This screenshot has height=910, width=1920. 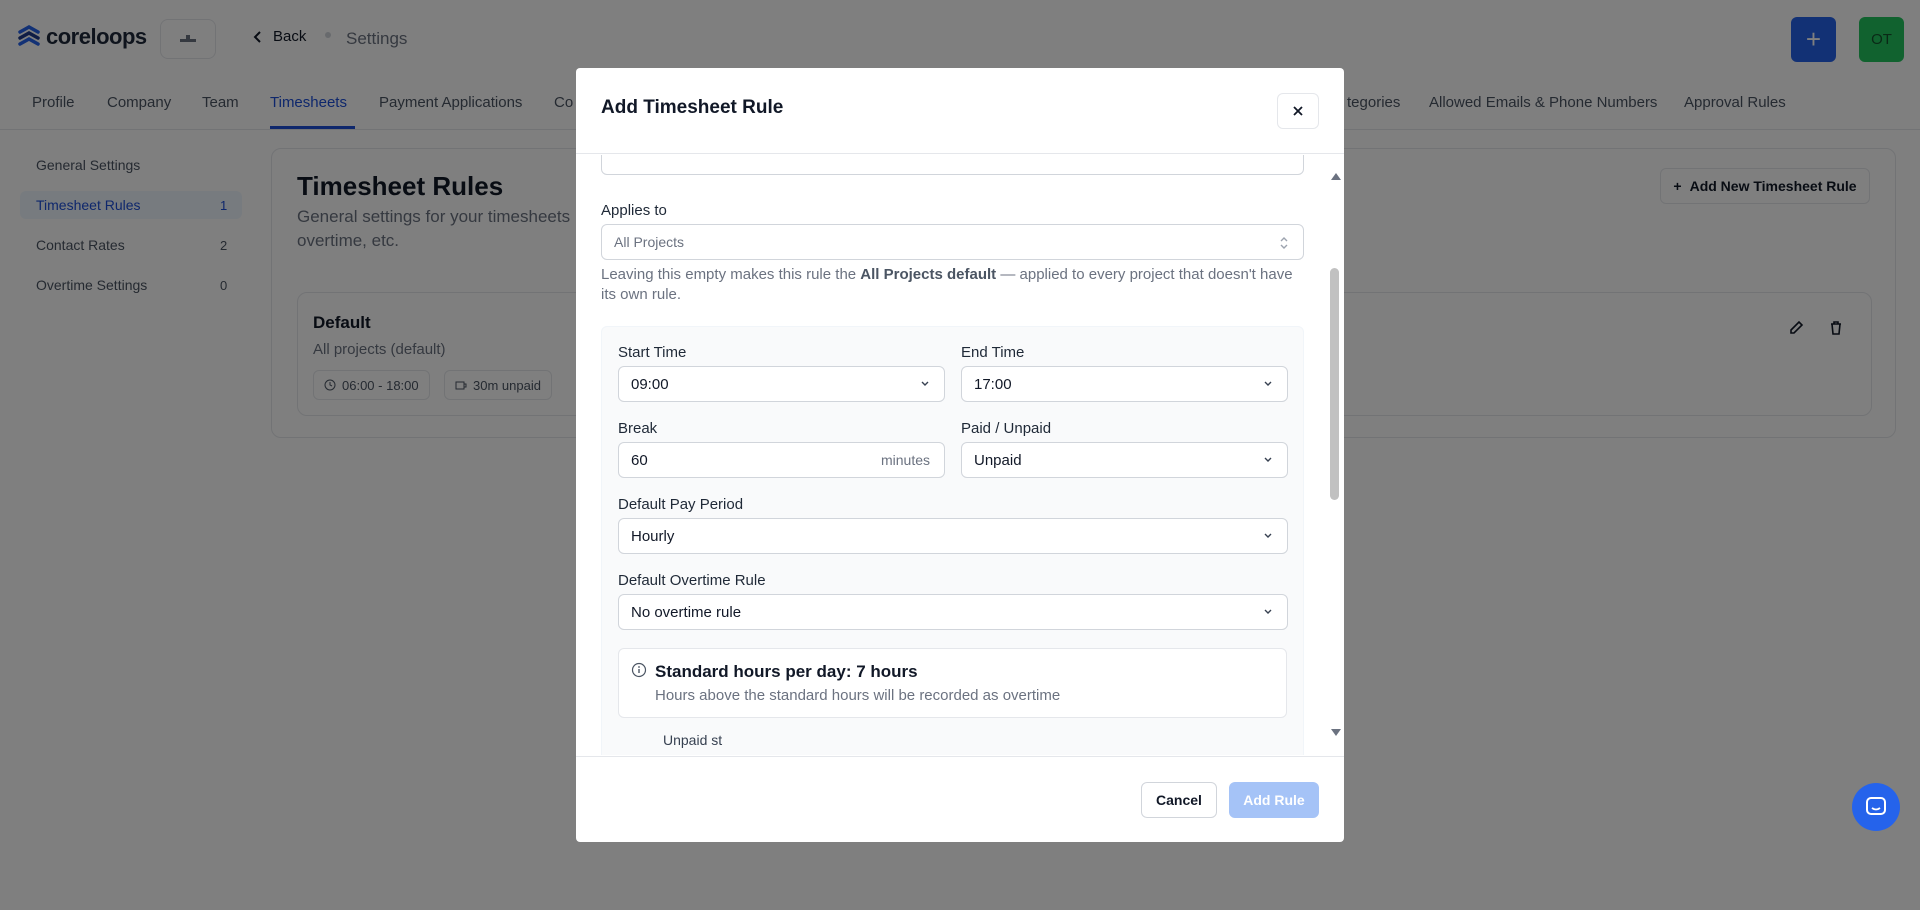 I want to click on break-label: Break, so click(x=638, y=428).